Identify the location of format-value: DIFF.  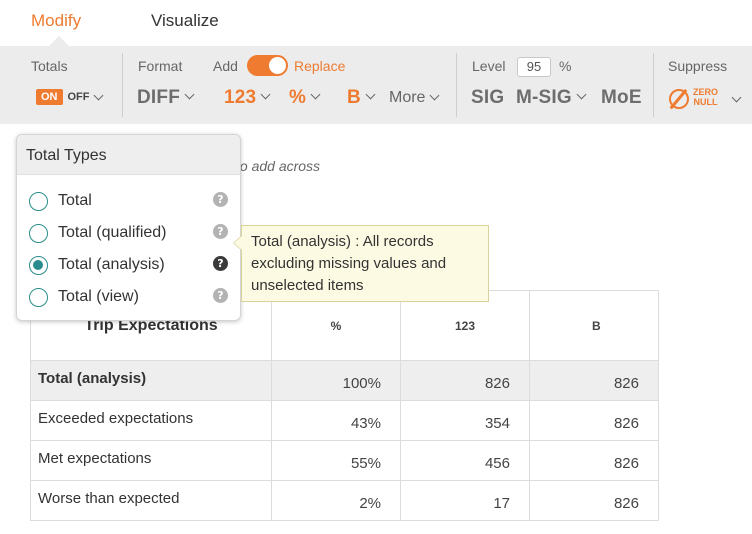
(159, 97).